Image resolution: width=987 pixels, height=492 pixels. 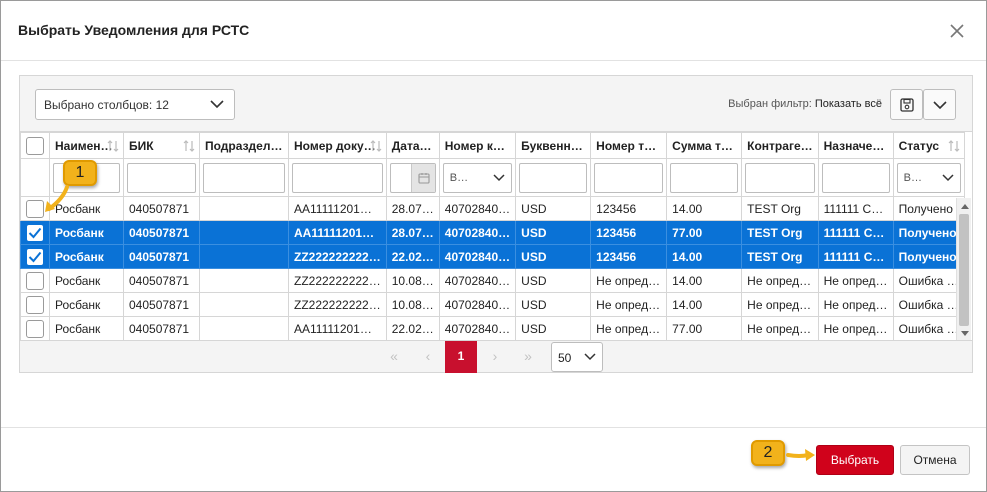 What do you see at coordinates (161, 177) in the screenshot?
I see `filter-bik-input` at bounding box center [161, 177].